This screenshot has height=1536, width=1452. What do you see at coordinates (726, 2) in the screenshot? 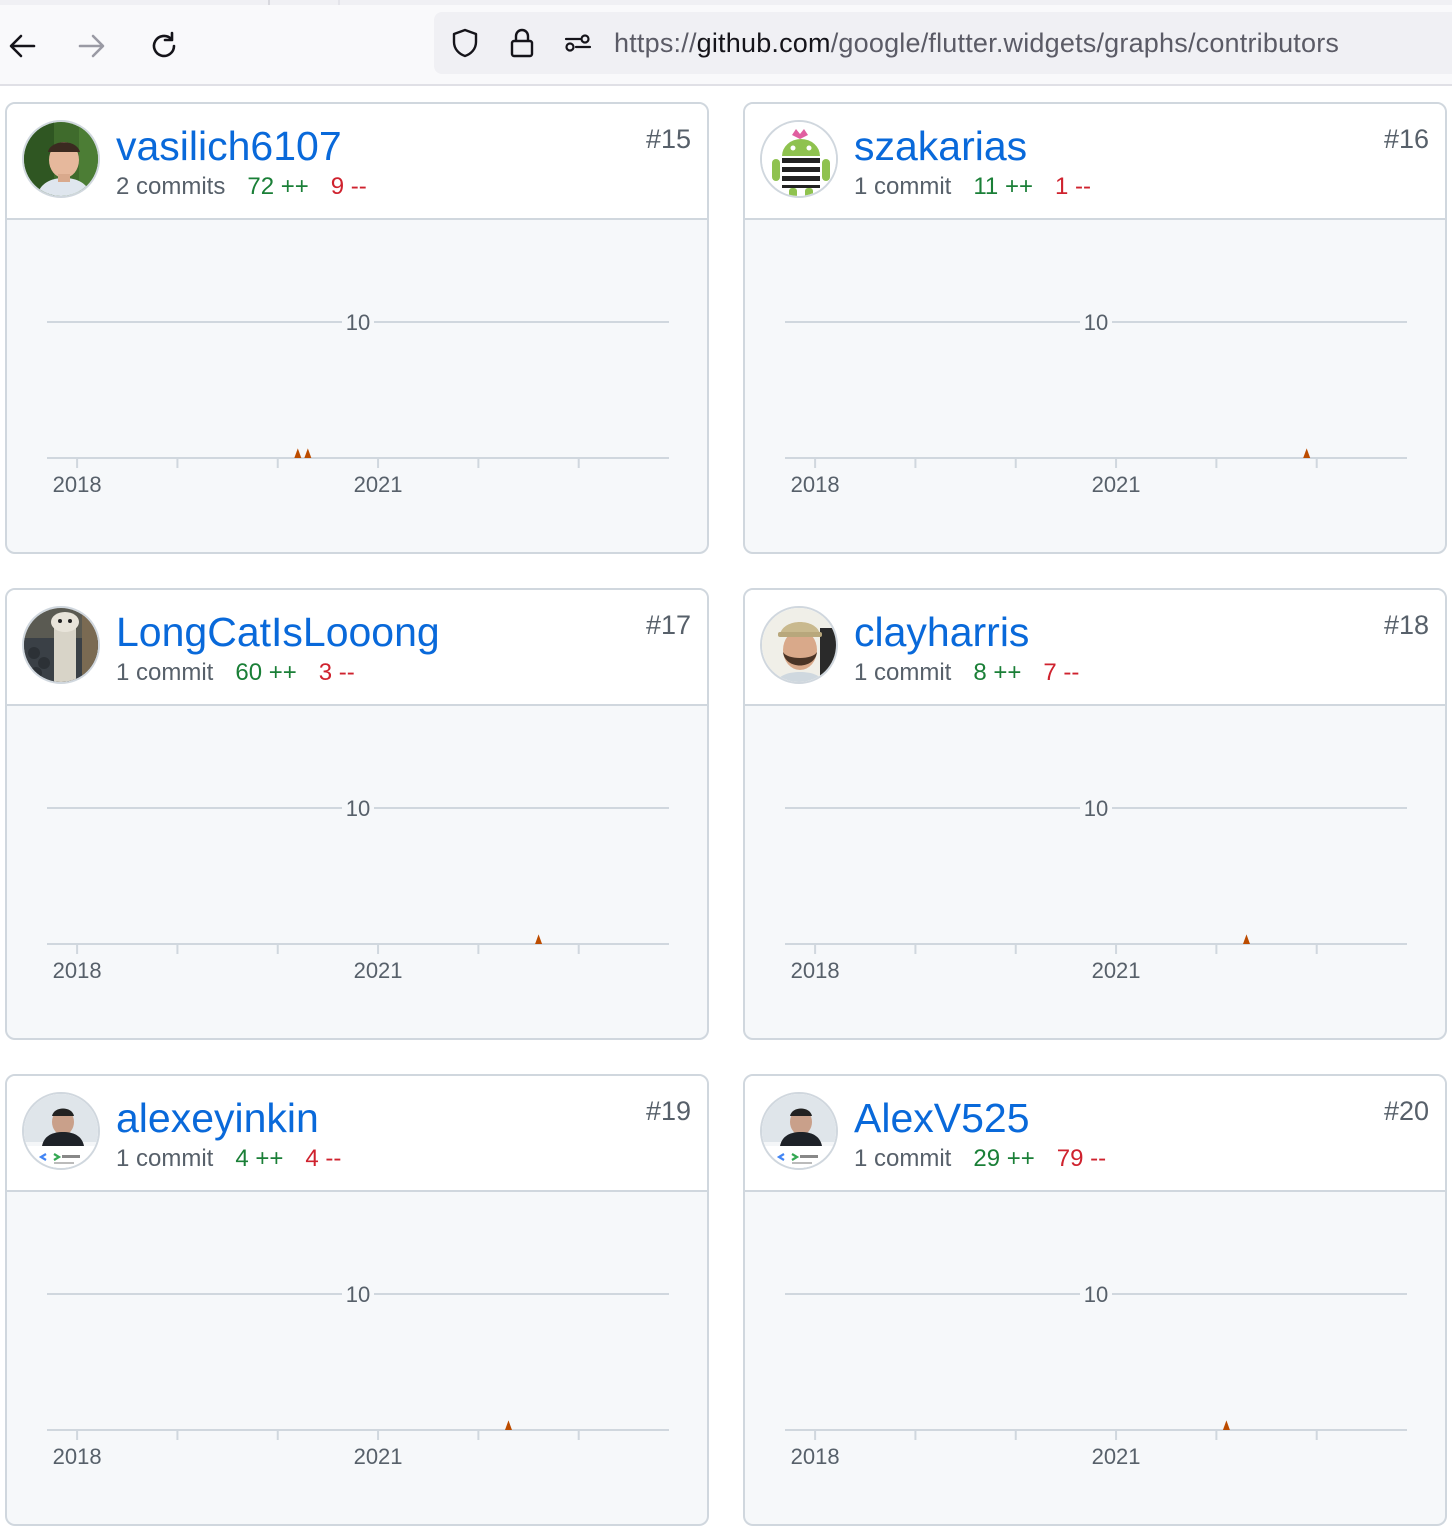
I see `tab-strip-edge` at bounding box center [726, 2].